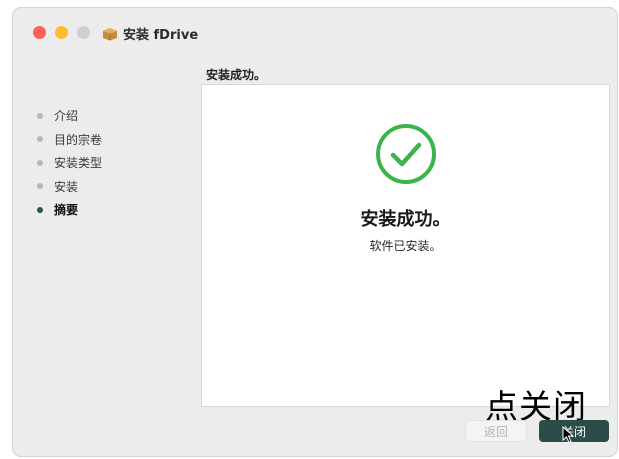 Image resolution: width=619 pixels, height=459 pixels. What do you see at coordinates (78, 163) in the screenshot?
I see `step-label: 安装类型` at bounding box center [78, 163].